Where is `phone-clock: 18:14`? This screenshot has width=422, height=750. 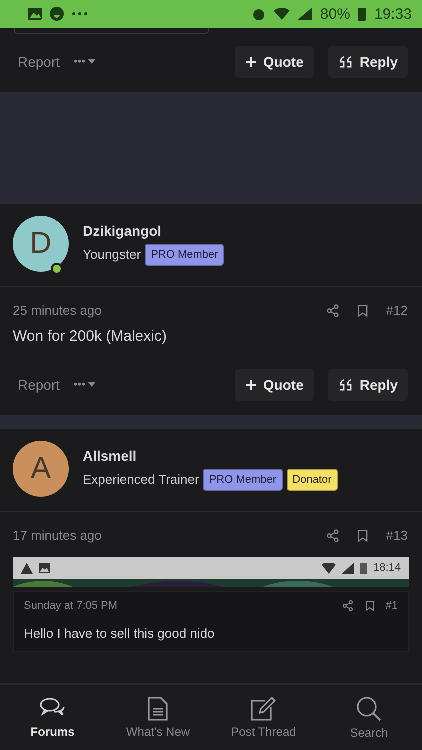 phone-clock: 18:14 is located at coordinates (387, 568).